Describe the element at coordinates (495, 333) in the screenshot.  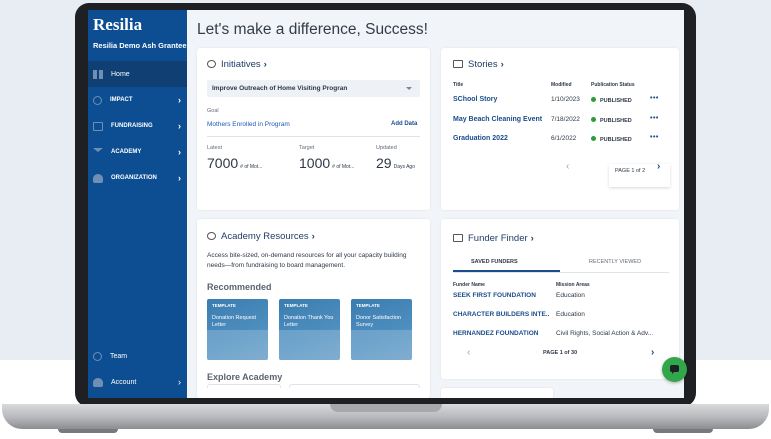
I see `funder-link: HERNANDEZ FOUNDATION` at that location.